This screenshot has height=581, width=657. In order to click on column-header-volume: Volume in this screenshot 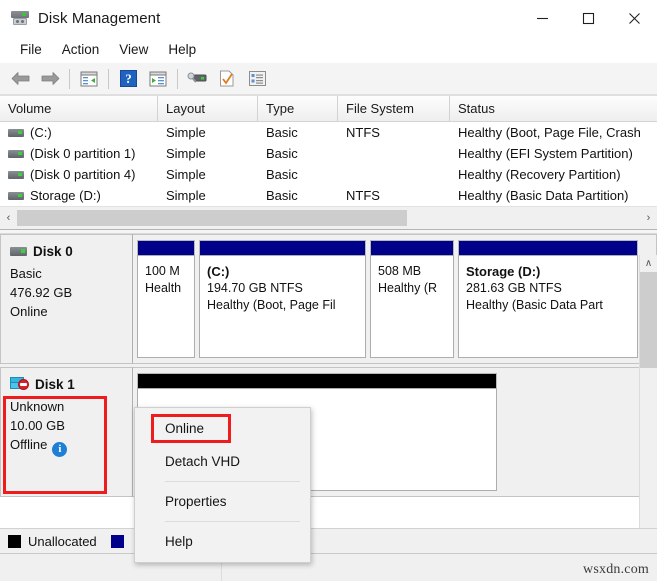, I will do `click(79, 108)`.